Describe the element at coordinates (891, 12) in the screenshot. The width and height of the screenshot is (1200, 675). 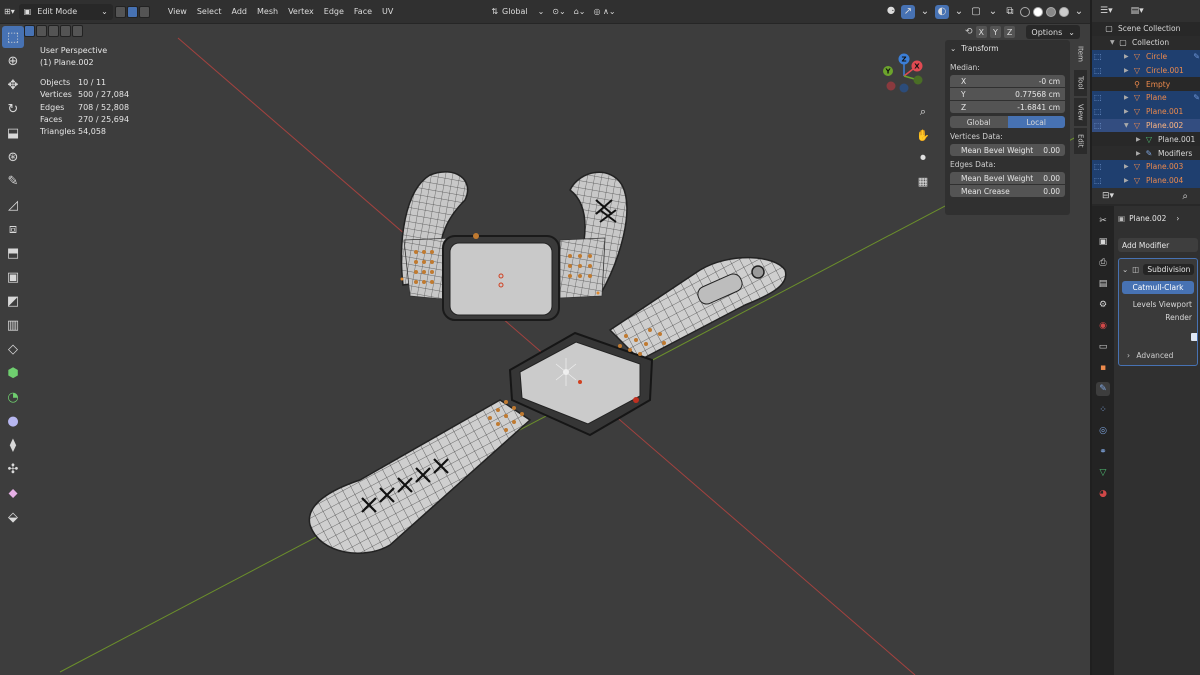
I see `visibility-icon: ⚈` at that location.